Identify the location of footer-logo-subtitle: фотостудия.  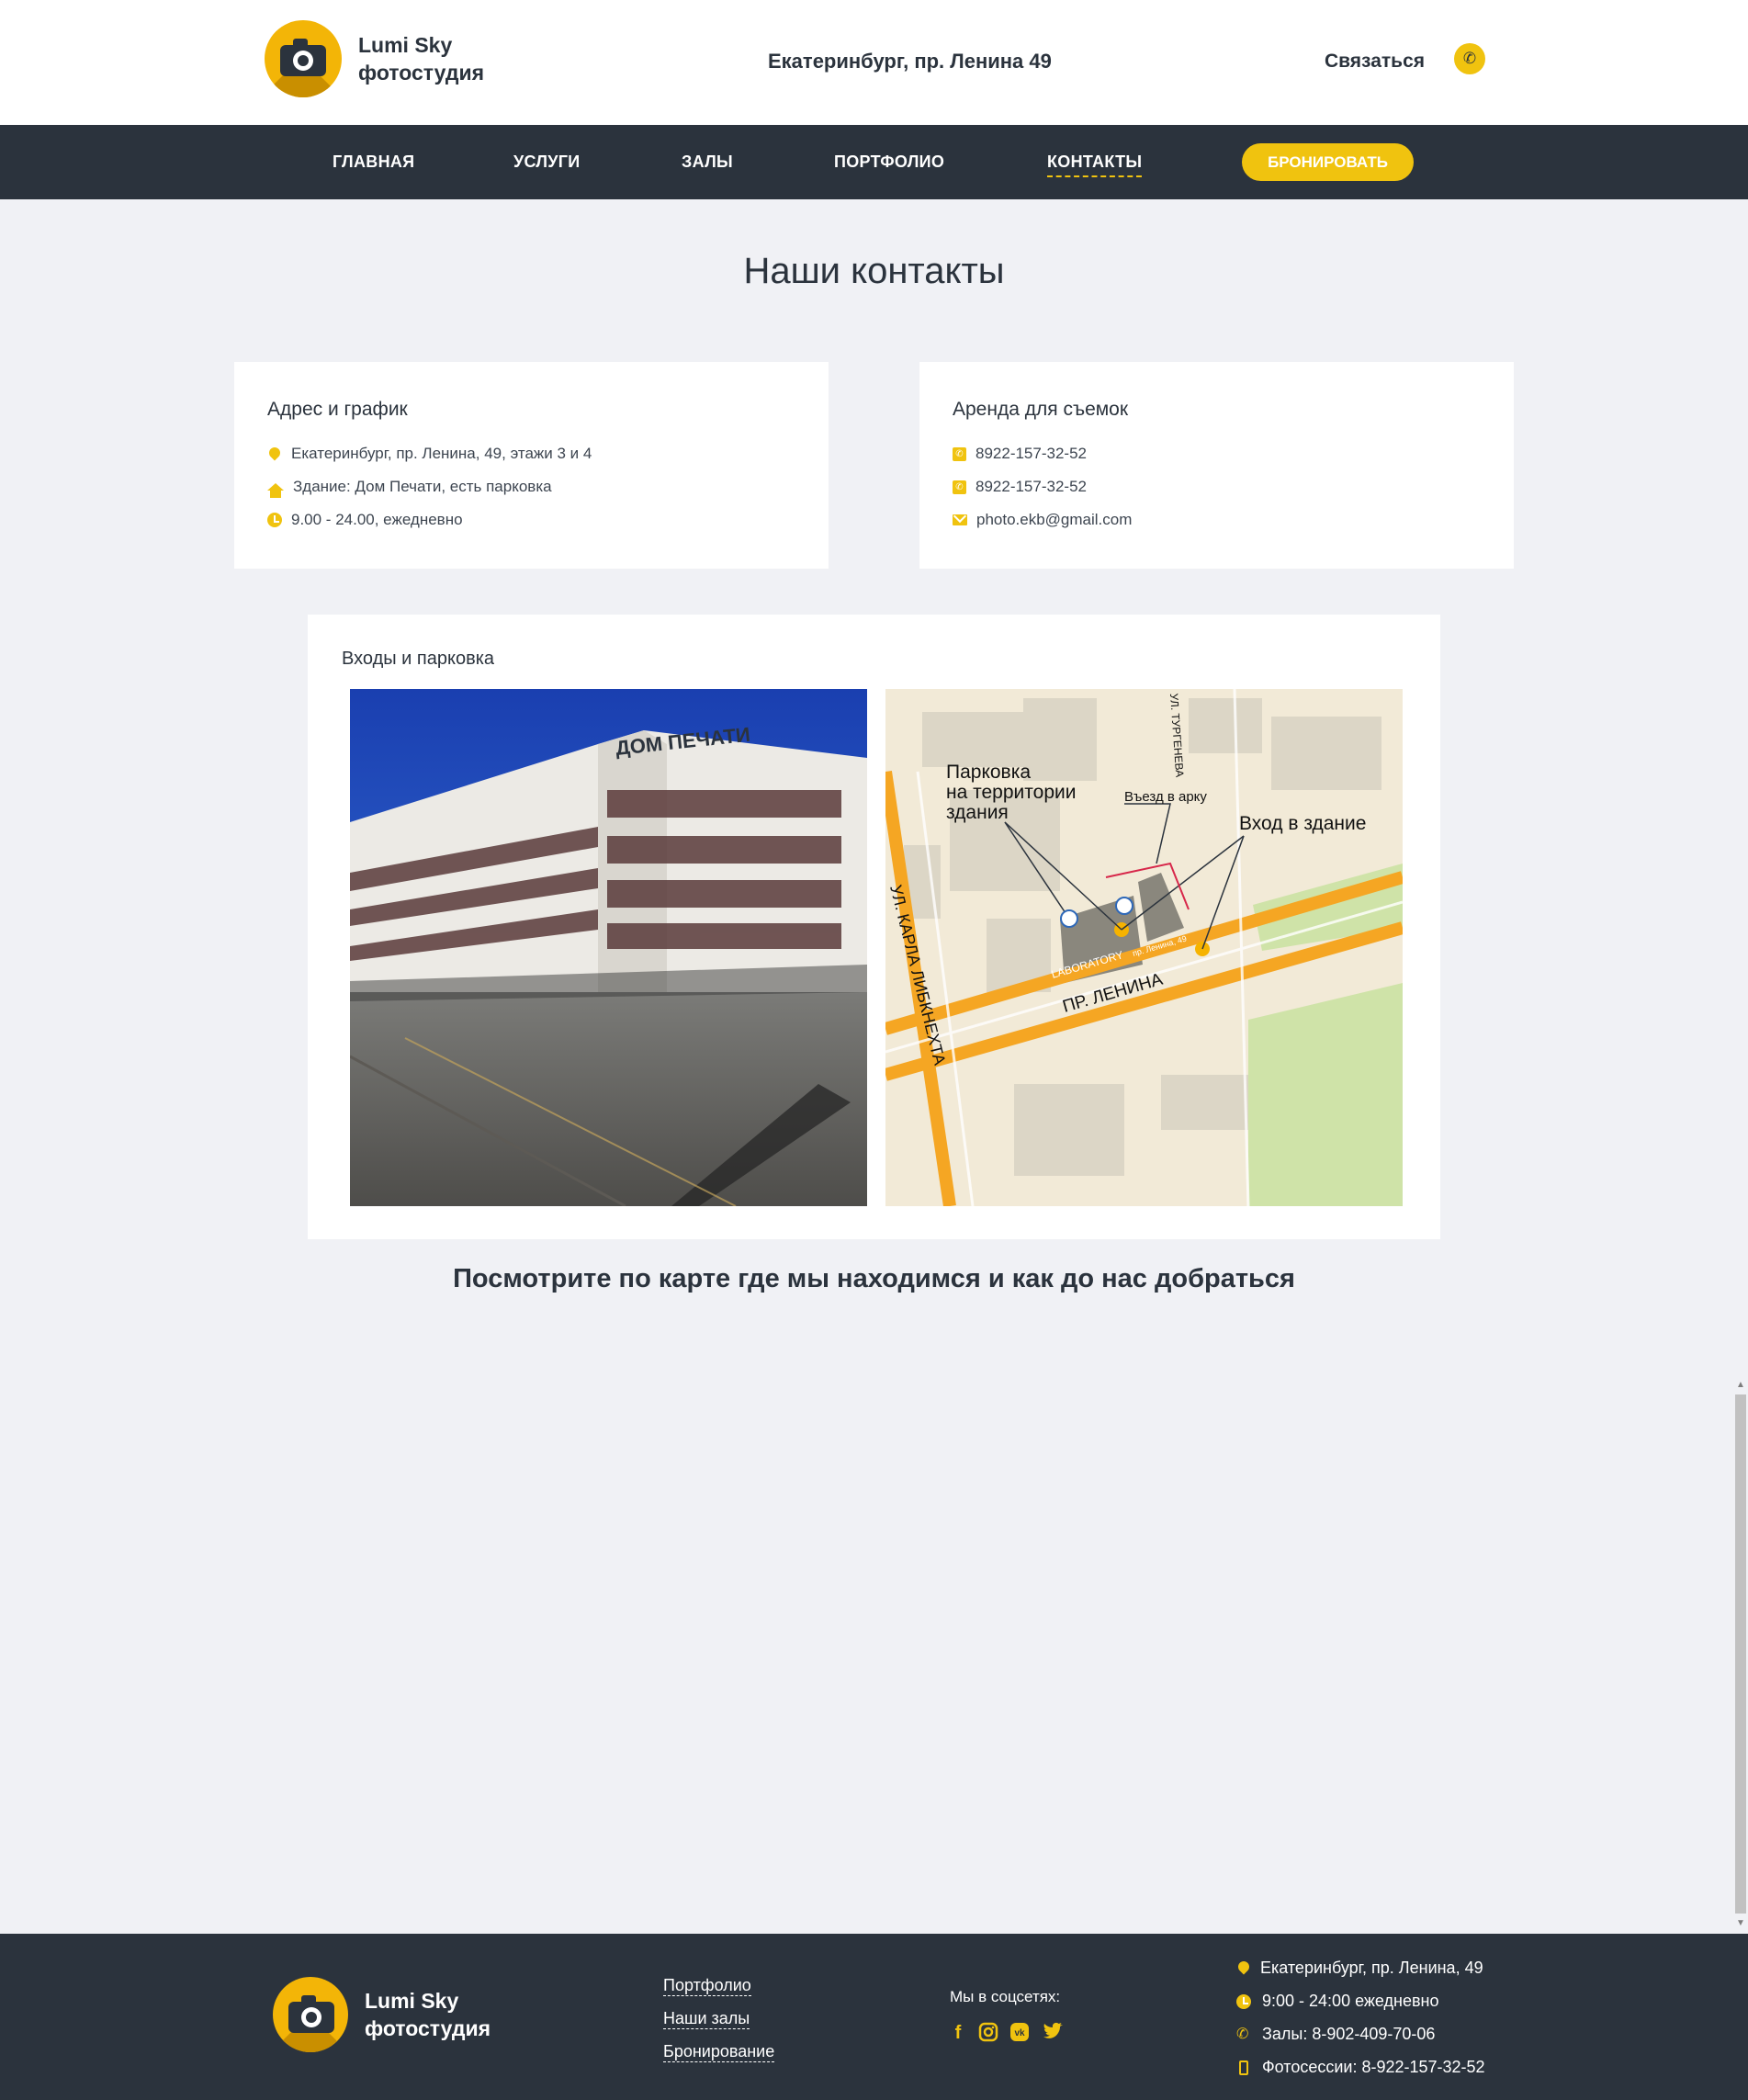
(428, 2028).